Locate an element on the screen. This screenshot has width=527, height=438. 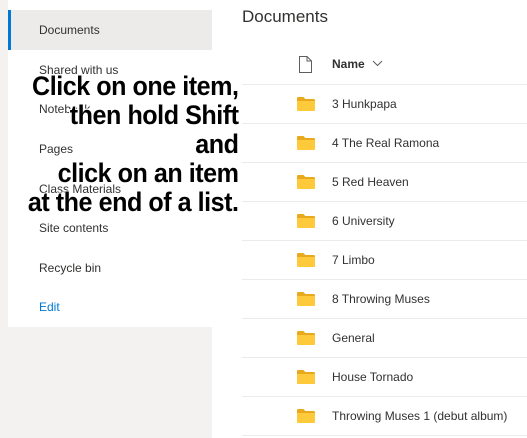
page-title: Documents is located at coordinates (285, 16).